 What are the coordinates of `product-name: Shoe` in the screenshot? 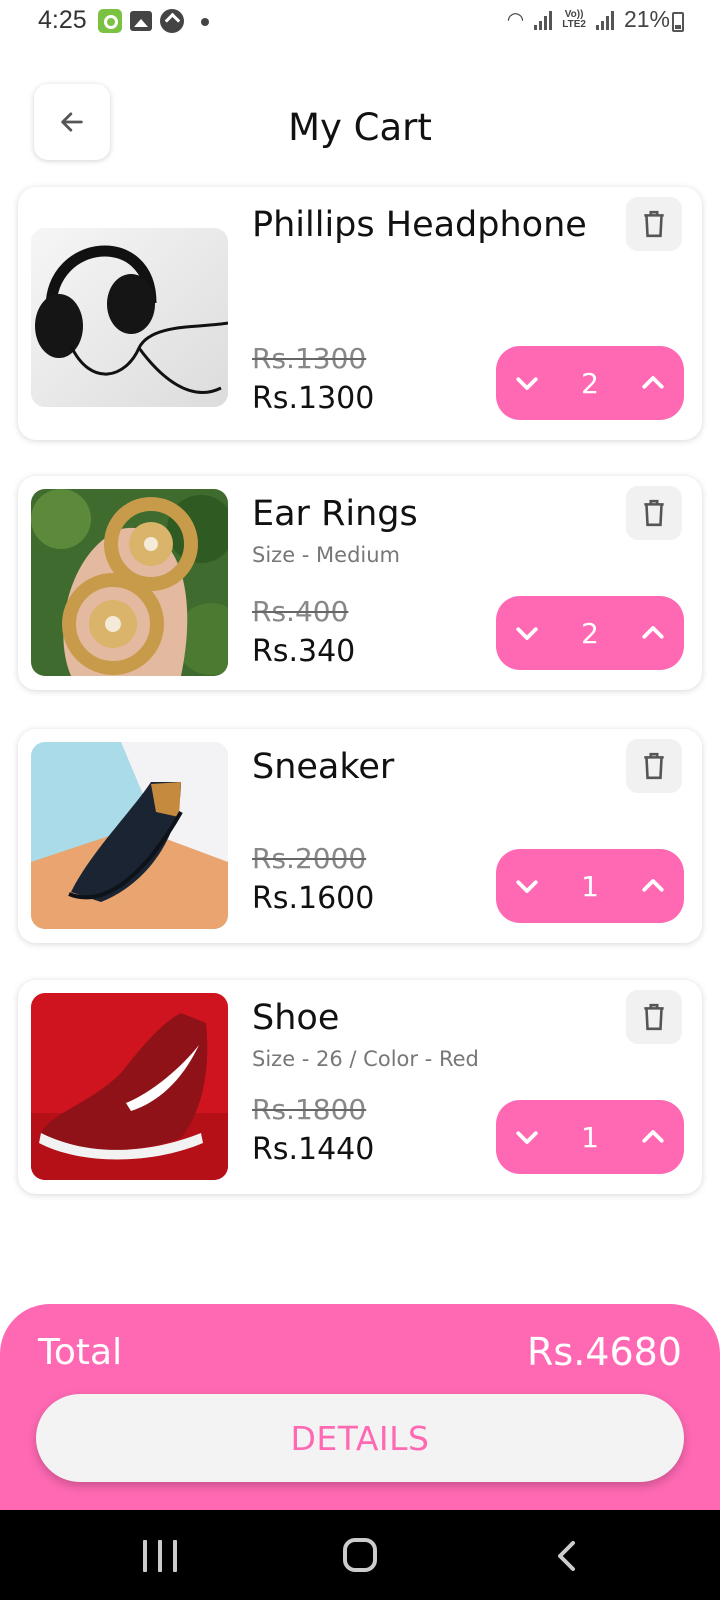 It's located at (296, 1018).